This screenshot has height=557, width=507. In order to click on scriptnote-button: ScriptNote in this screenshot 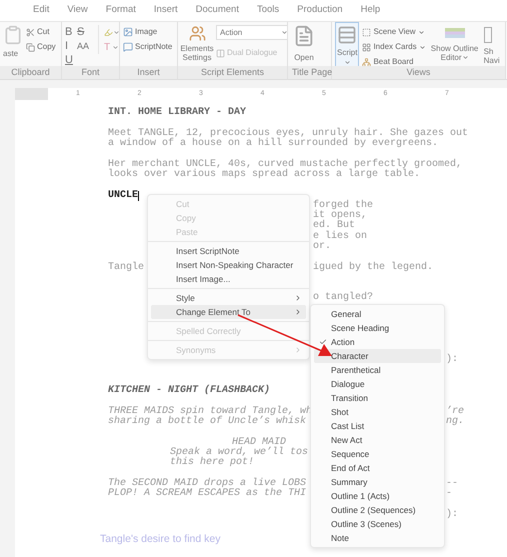, I will do `click(147, 47)`.